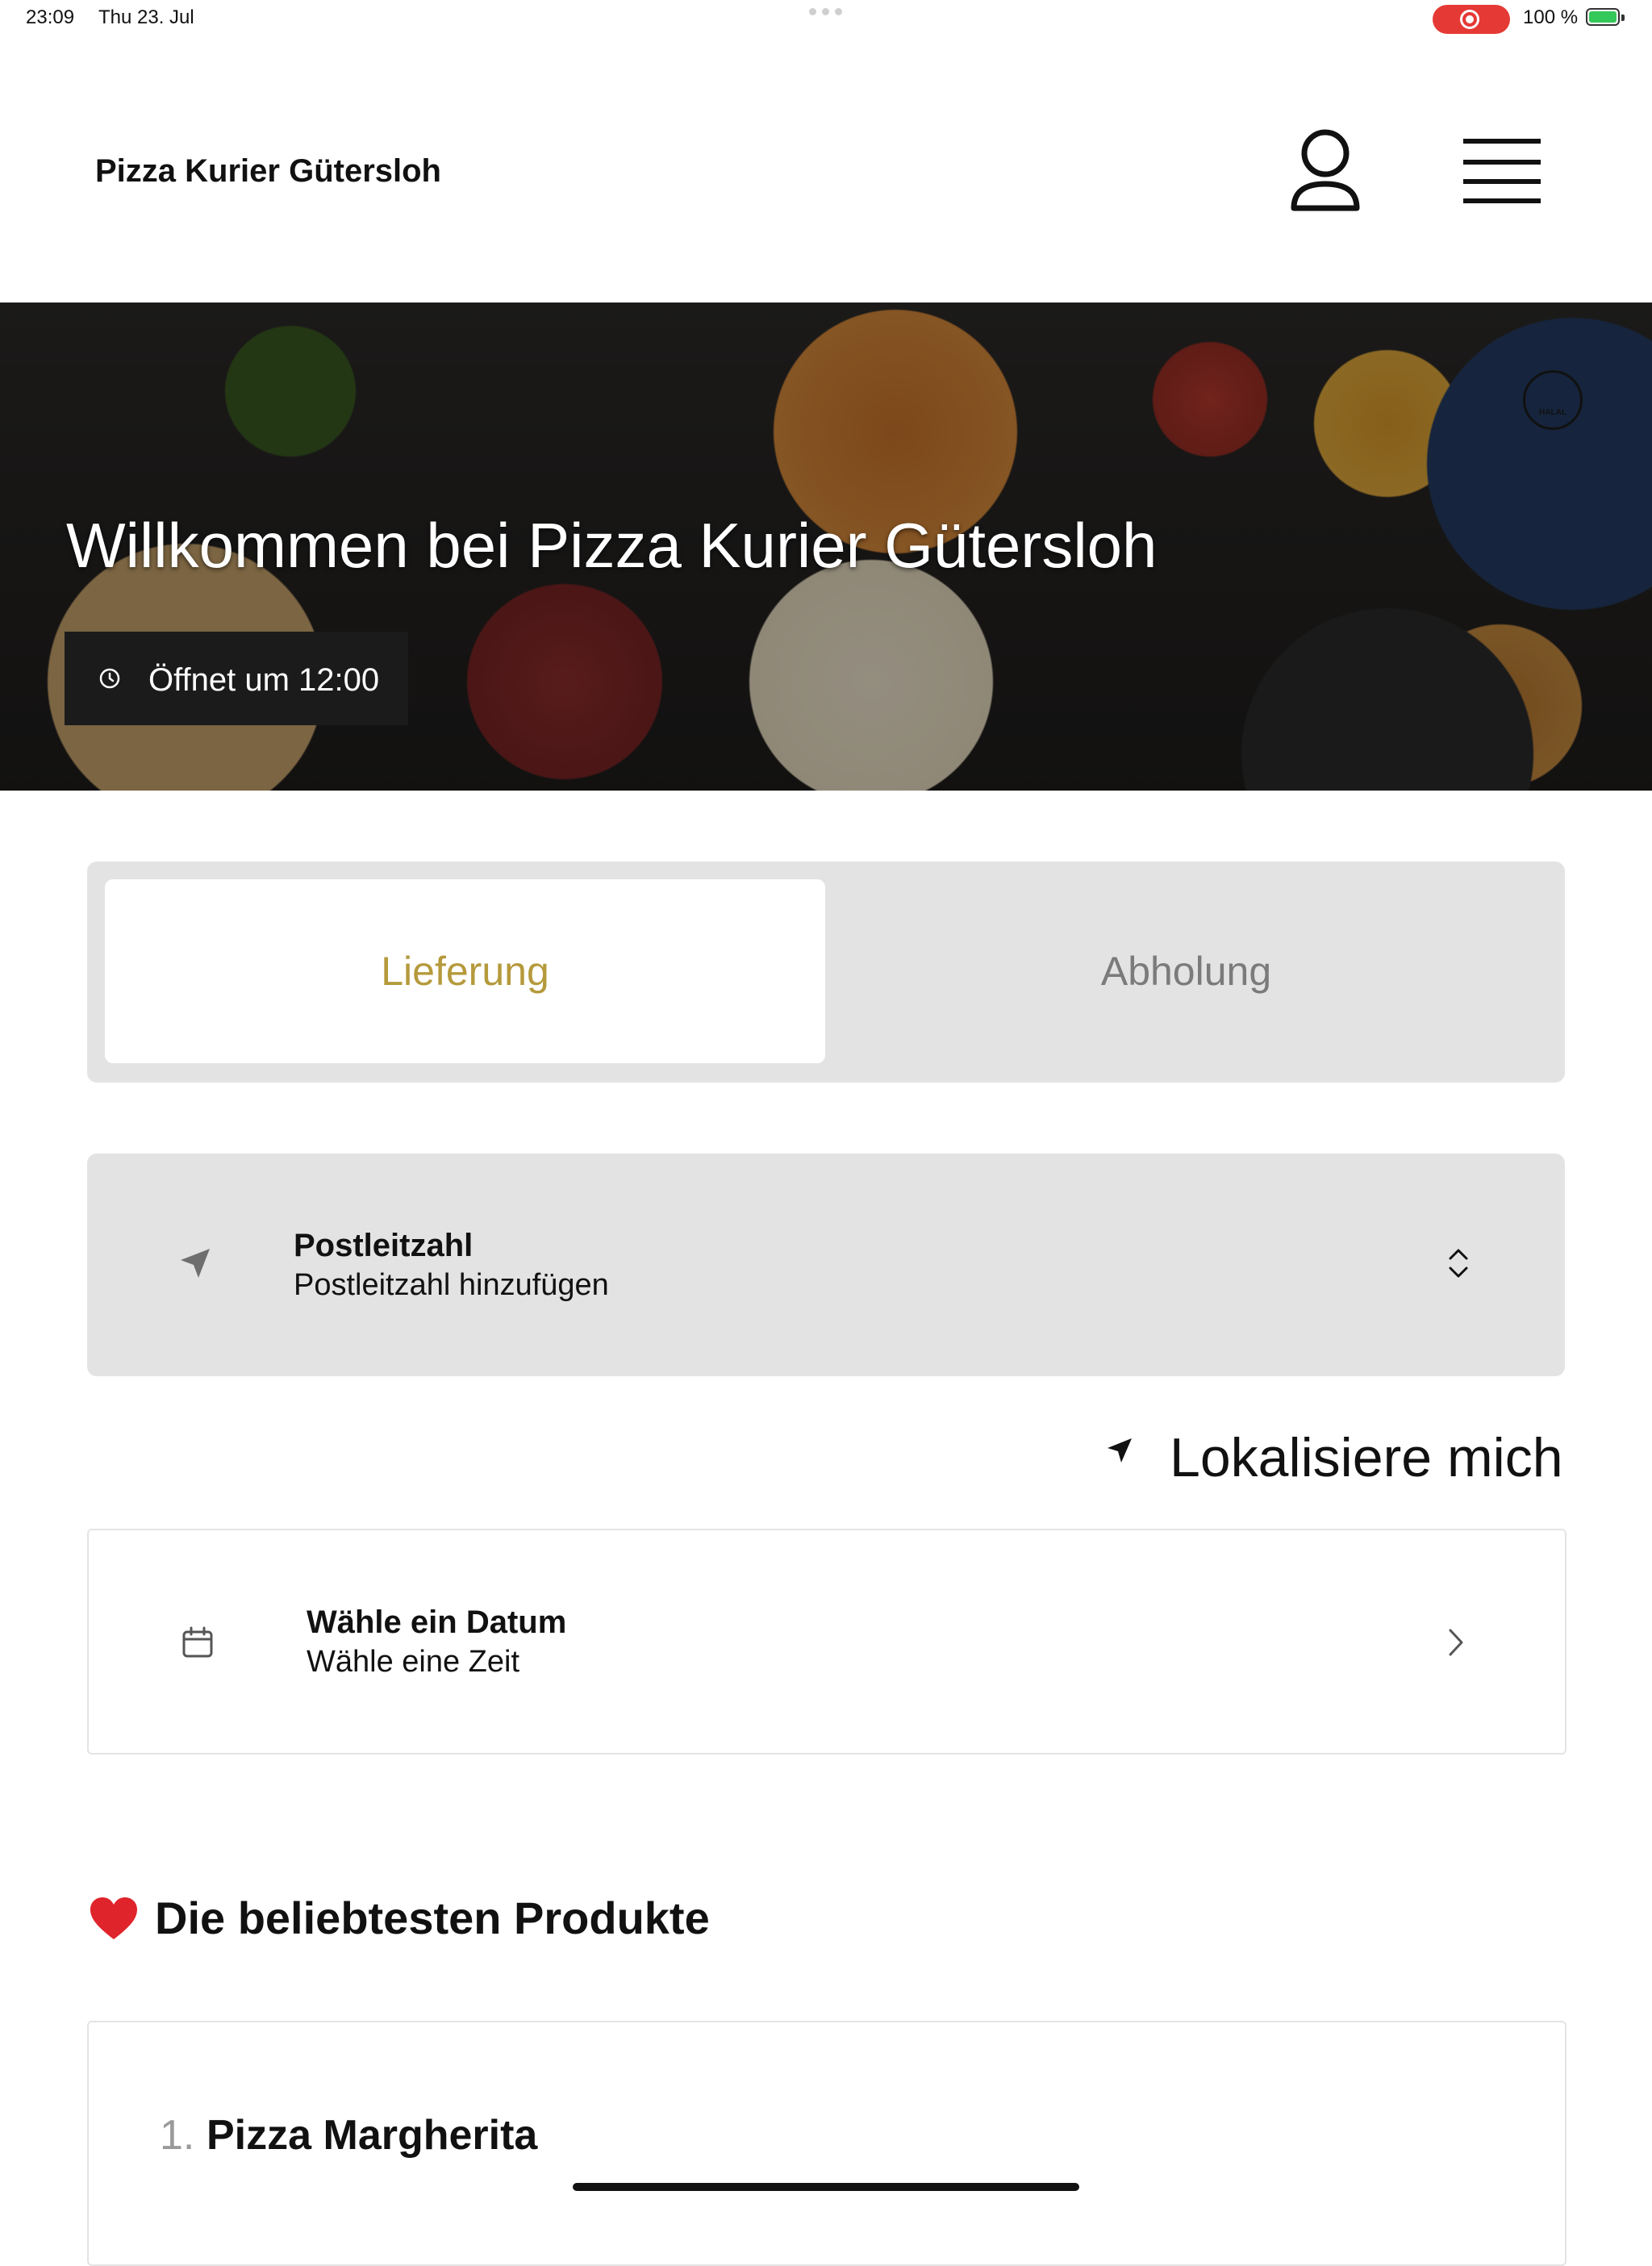  I want to click on time-label: Wähle eine Zeit, so click(414, 1662).